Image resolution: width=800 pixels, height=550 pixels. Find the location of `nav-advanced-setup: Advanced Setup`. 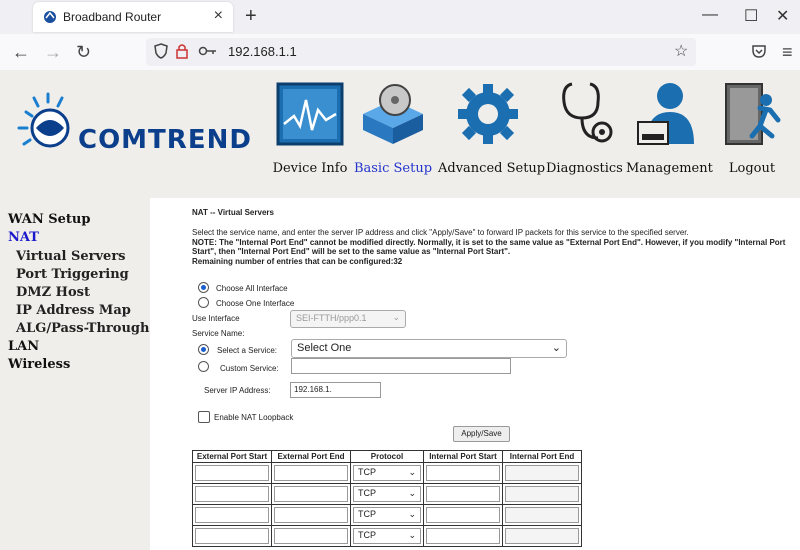

nav-advanced-setup: Advanced Setup is located at coordinates (492, 128).